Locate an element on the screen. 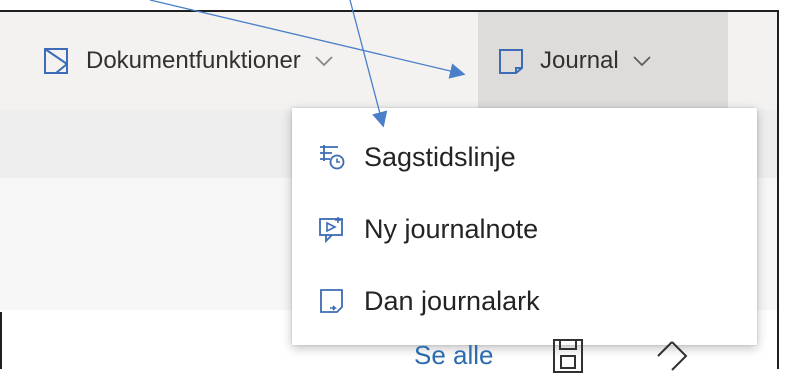  document-functions-label: Dokumentfunktioner is located at coordinates (193, 60).